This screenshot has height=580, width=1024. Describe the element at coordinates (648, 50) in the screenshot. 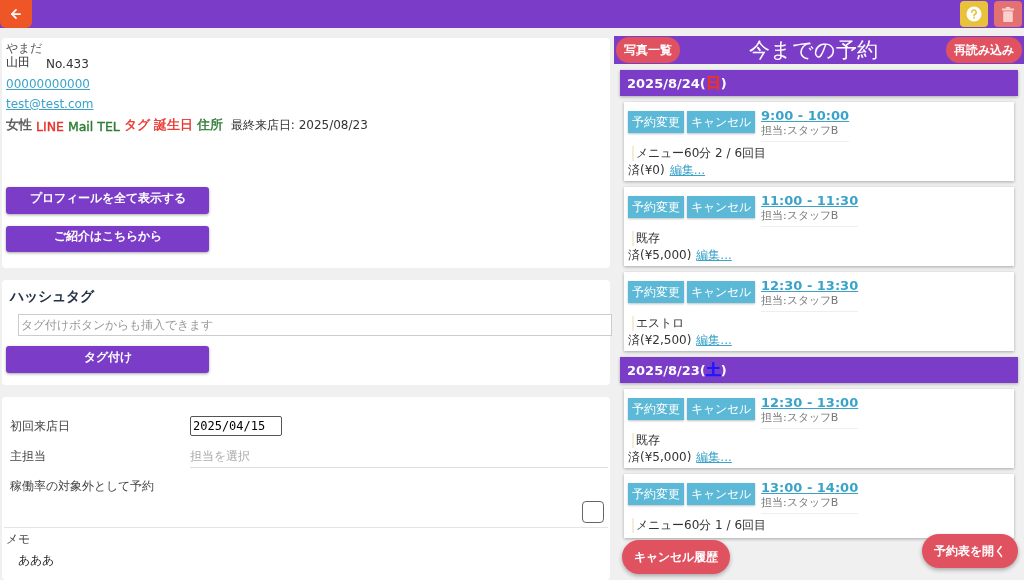

I see `photos-button: 写真一覧` at that location.